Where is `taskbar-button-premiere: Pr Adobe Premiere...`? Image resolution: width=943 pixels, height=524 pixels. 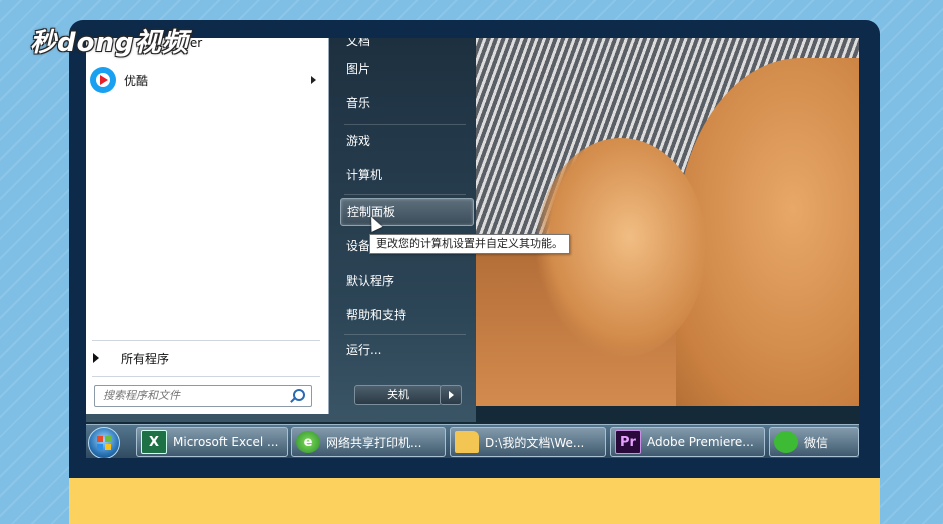 taskbar-button-premiere: Pr Adobe Premiere... is located at coordinates (687, 442).